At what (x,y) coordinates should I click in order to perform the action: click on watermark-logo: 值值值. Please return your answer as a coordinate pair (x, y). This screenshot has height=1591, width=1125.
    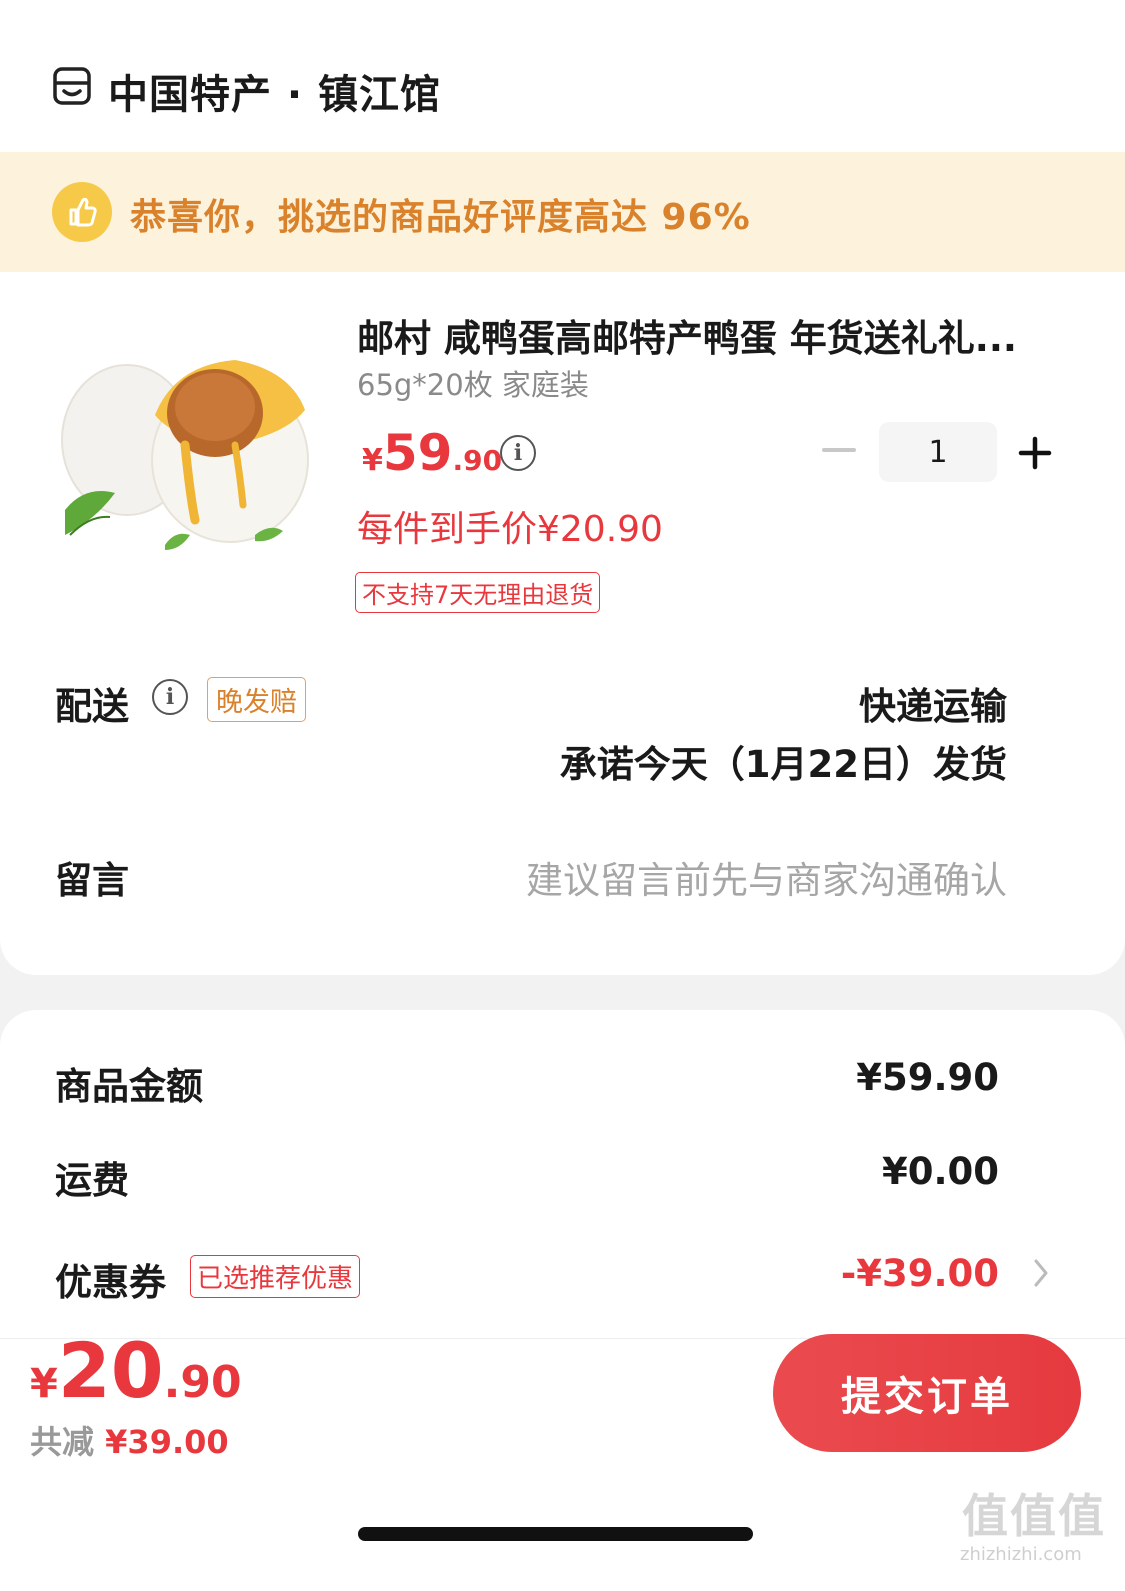
    Looking at the image, I should click on (1034, 1516).